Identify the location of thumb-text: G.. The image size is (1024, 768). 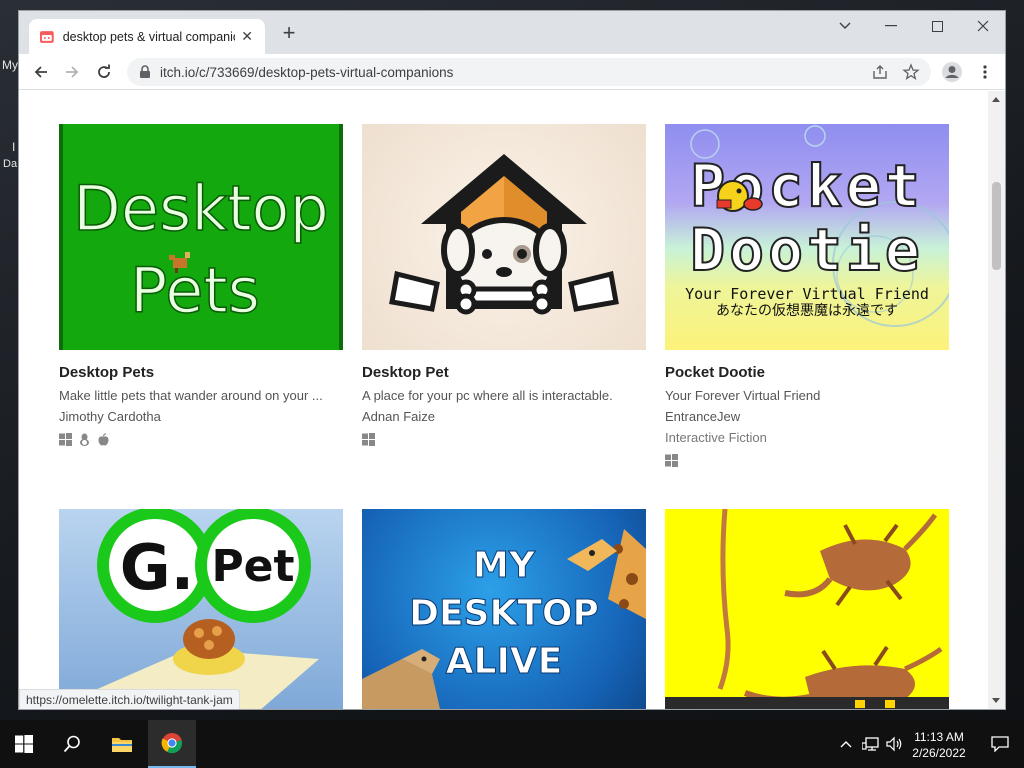
(157, 567).